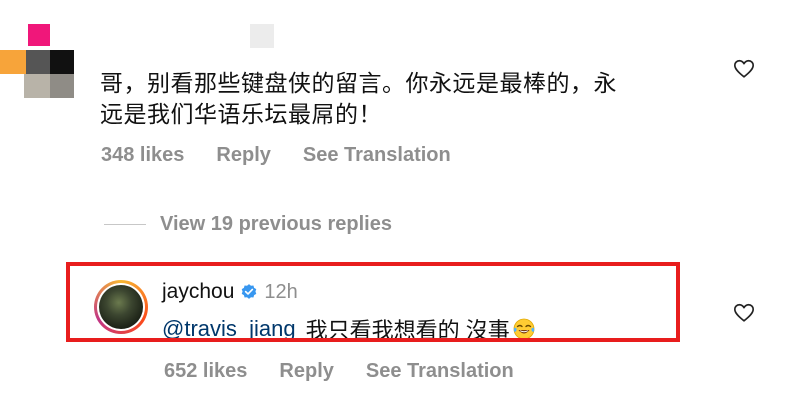  What do you see at coordinates (400, 99) in the screenshot?
I see `comment-text: 哥，别看那些键盘侠的留言。你永远是最棒的，永 远是我们华语乐坛最屌的！` at bounding box center [400, 99].